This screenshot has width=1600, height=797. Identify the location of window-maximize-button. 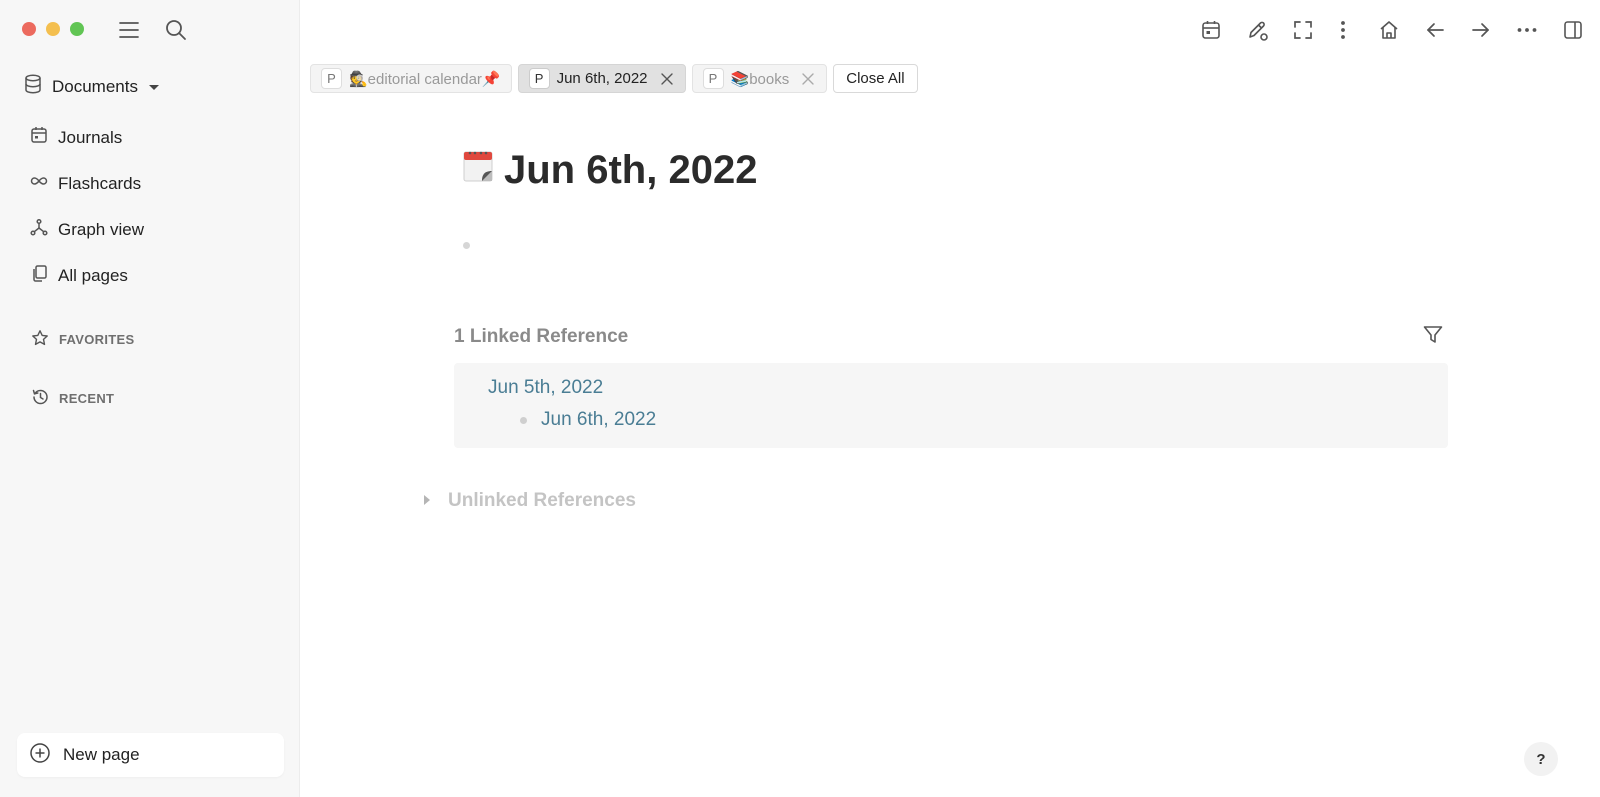
(77, 29).